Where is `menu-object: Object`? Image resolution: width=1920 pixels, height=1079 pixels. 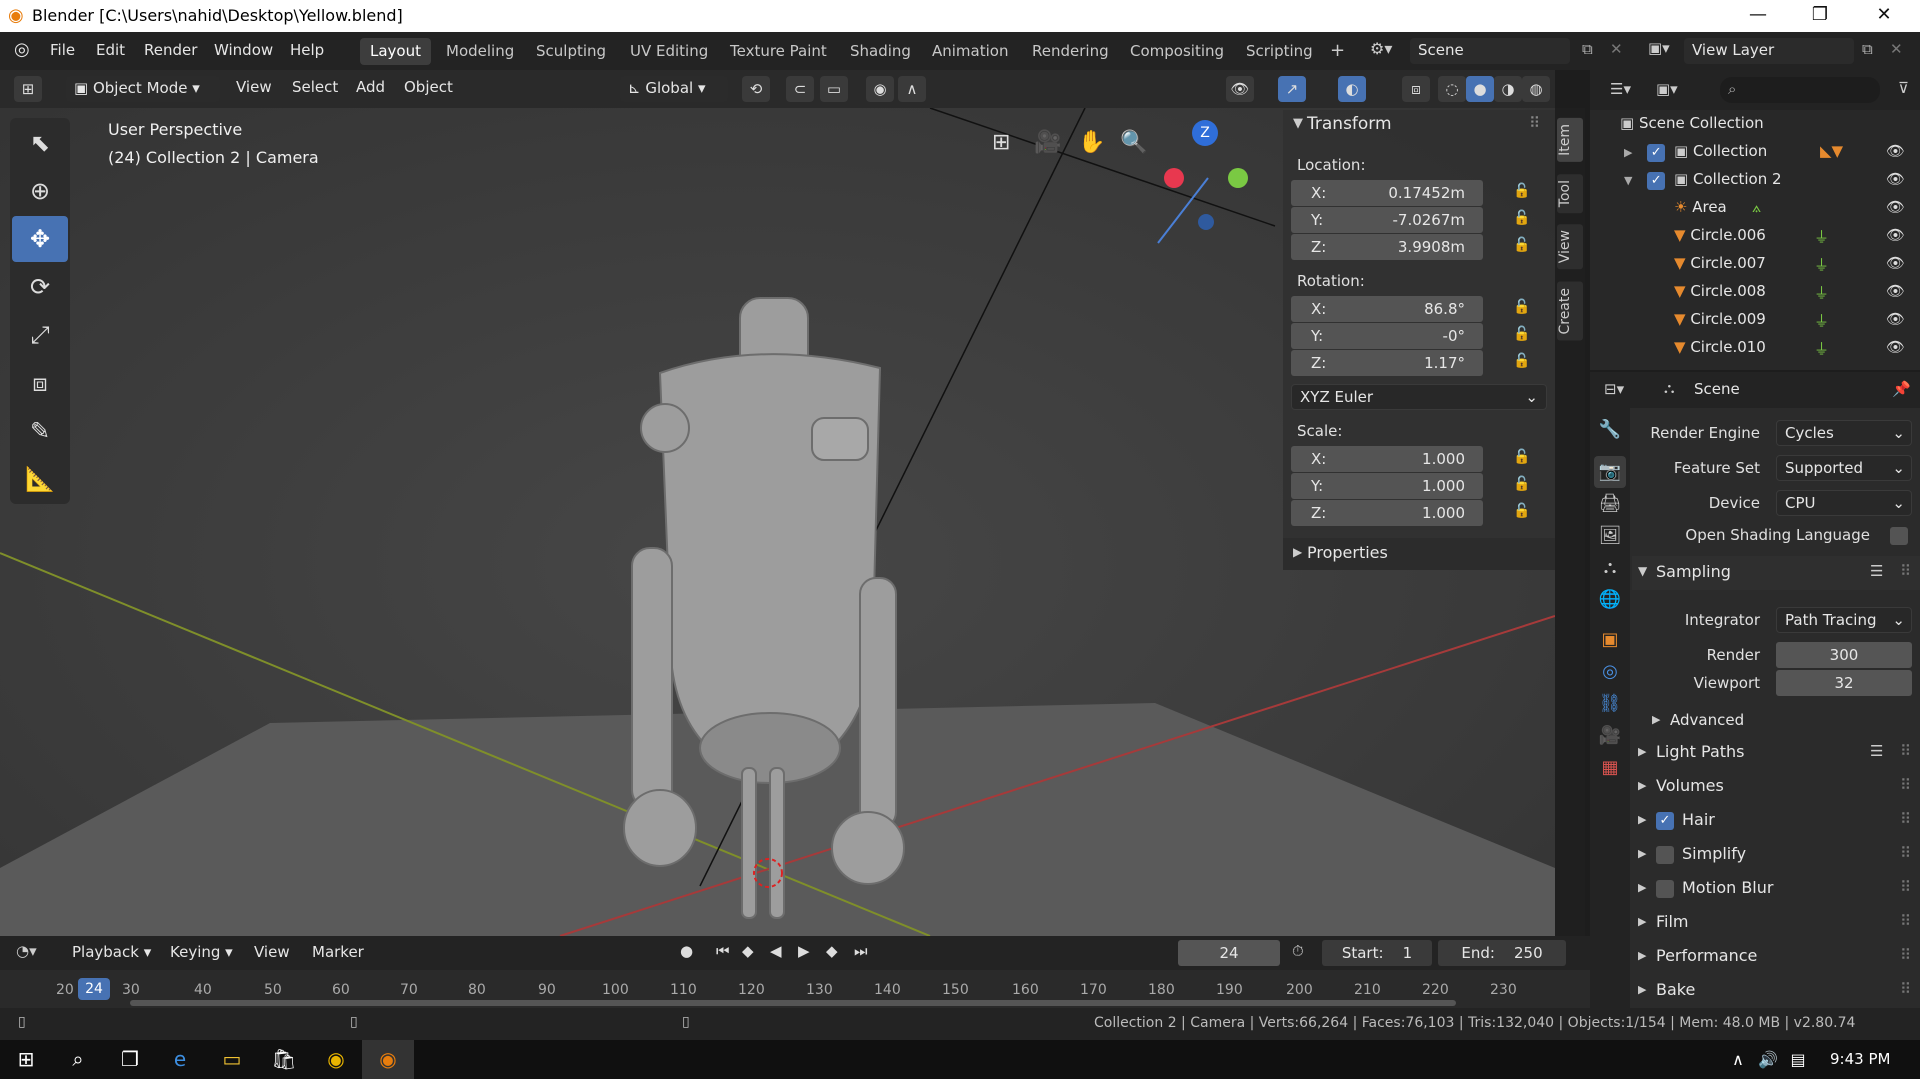 menu-object: Object is located at coordinates (428, 87).